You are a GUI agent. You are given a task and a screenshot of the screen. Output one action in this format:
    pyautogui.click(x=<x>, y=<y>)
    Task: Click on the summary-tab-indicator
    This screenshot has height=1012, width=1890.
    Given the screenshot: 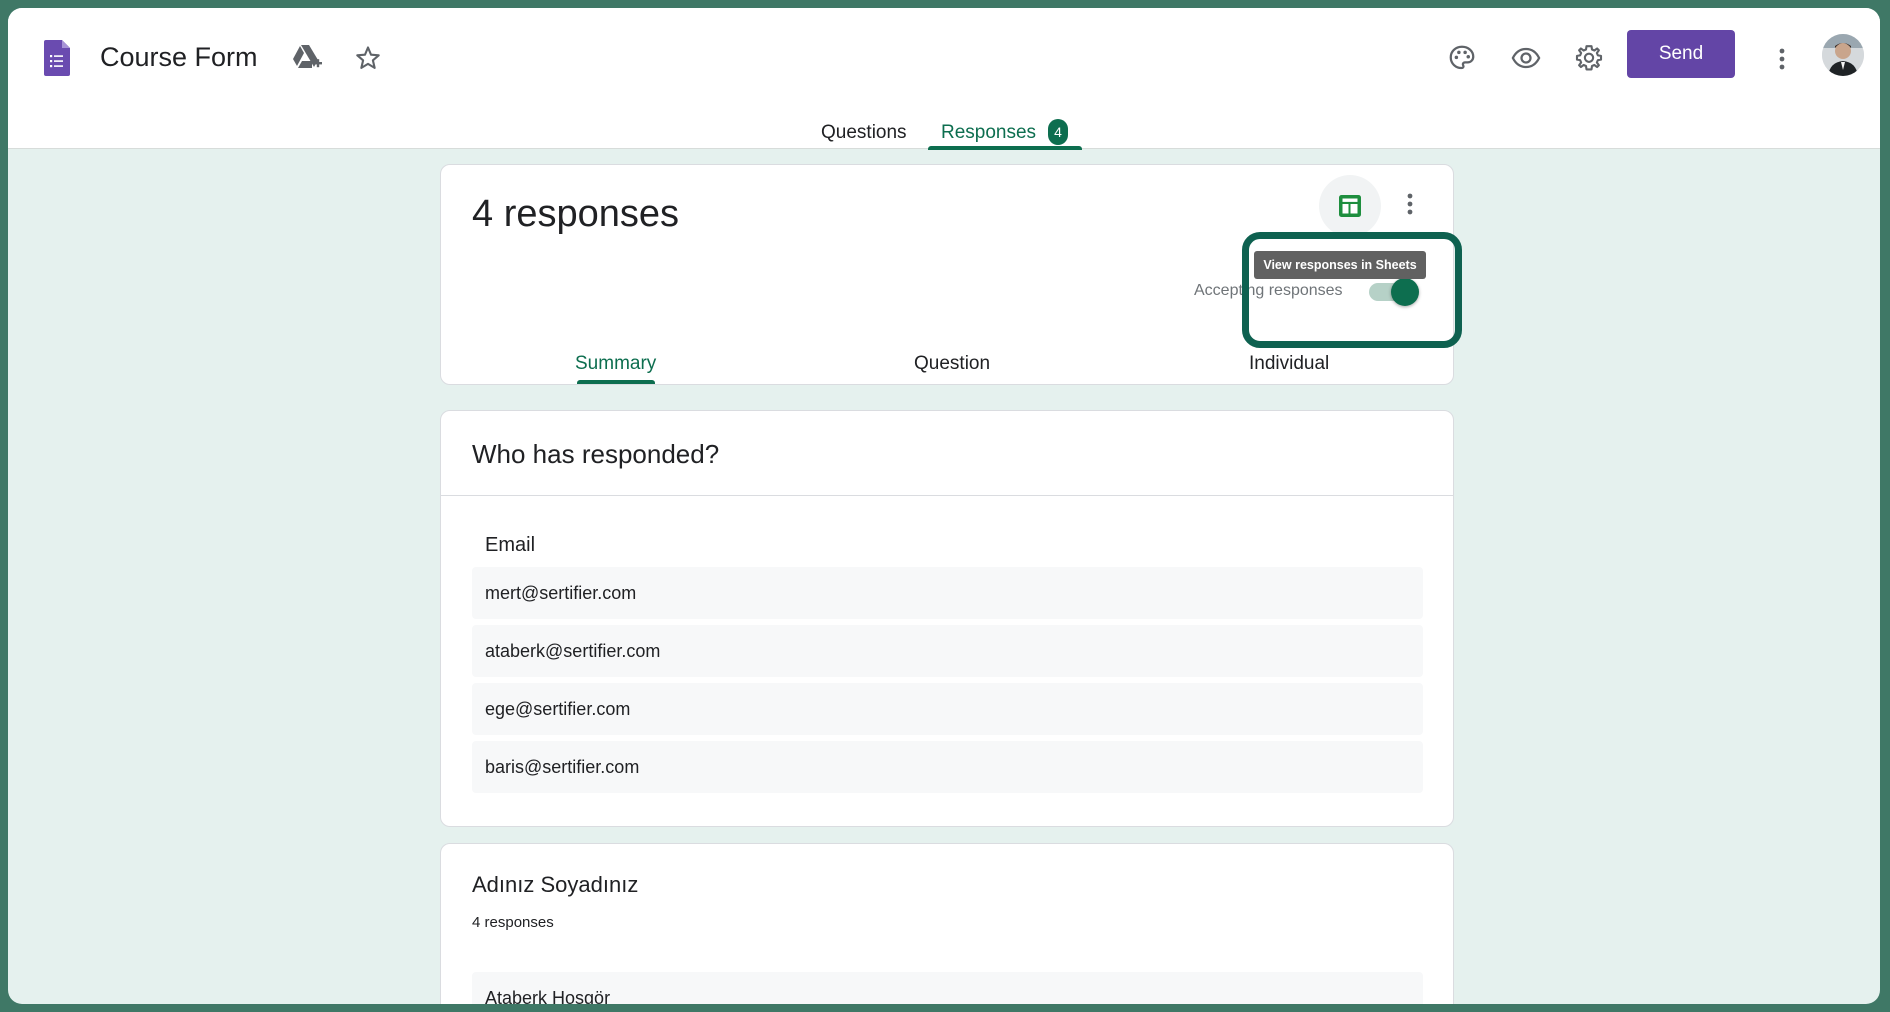 What is the action you would take?
    pyautogui.click(x=616, y=382)
    